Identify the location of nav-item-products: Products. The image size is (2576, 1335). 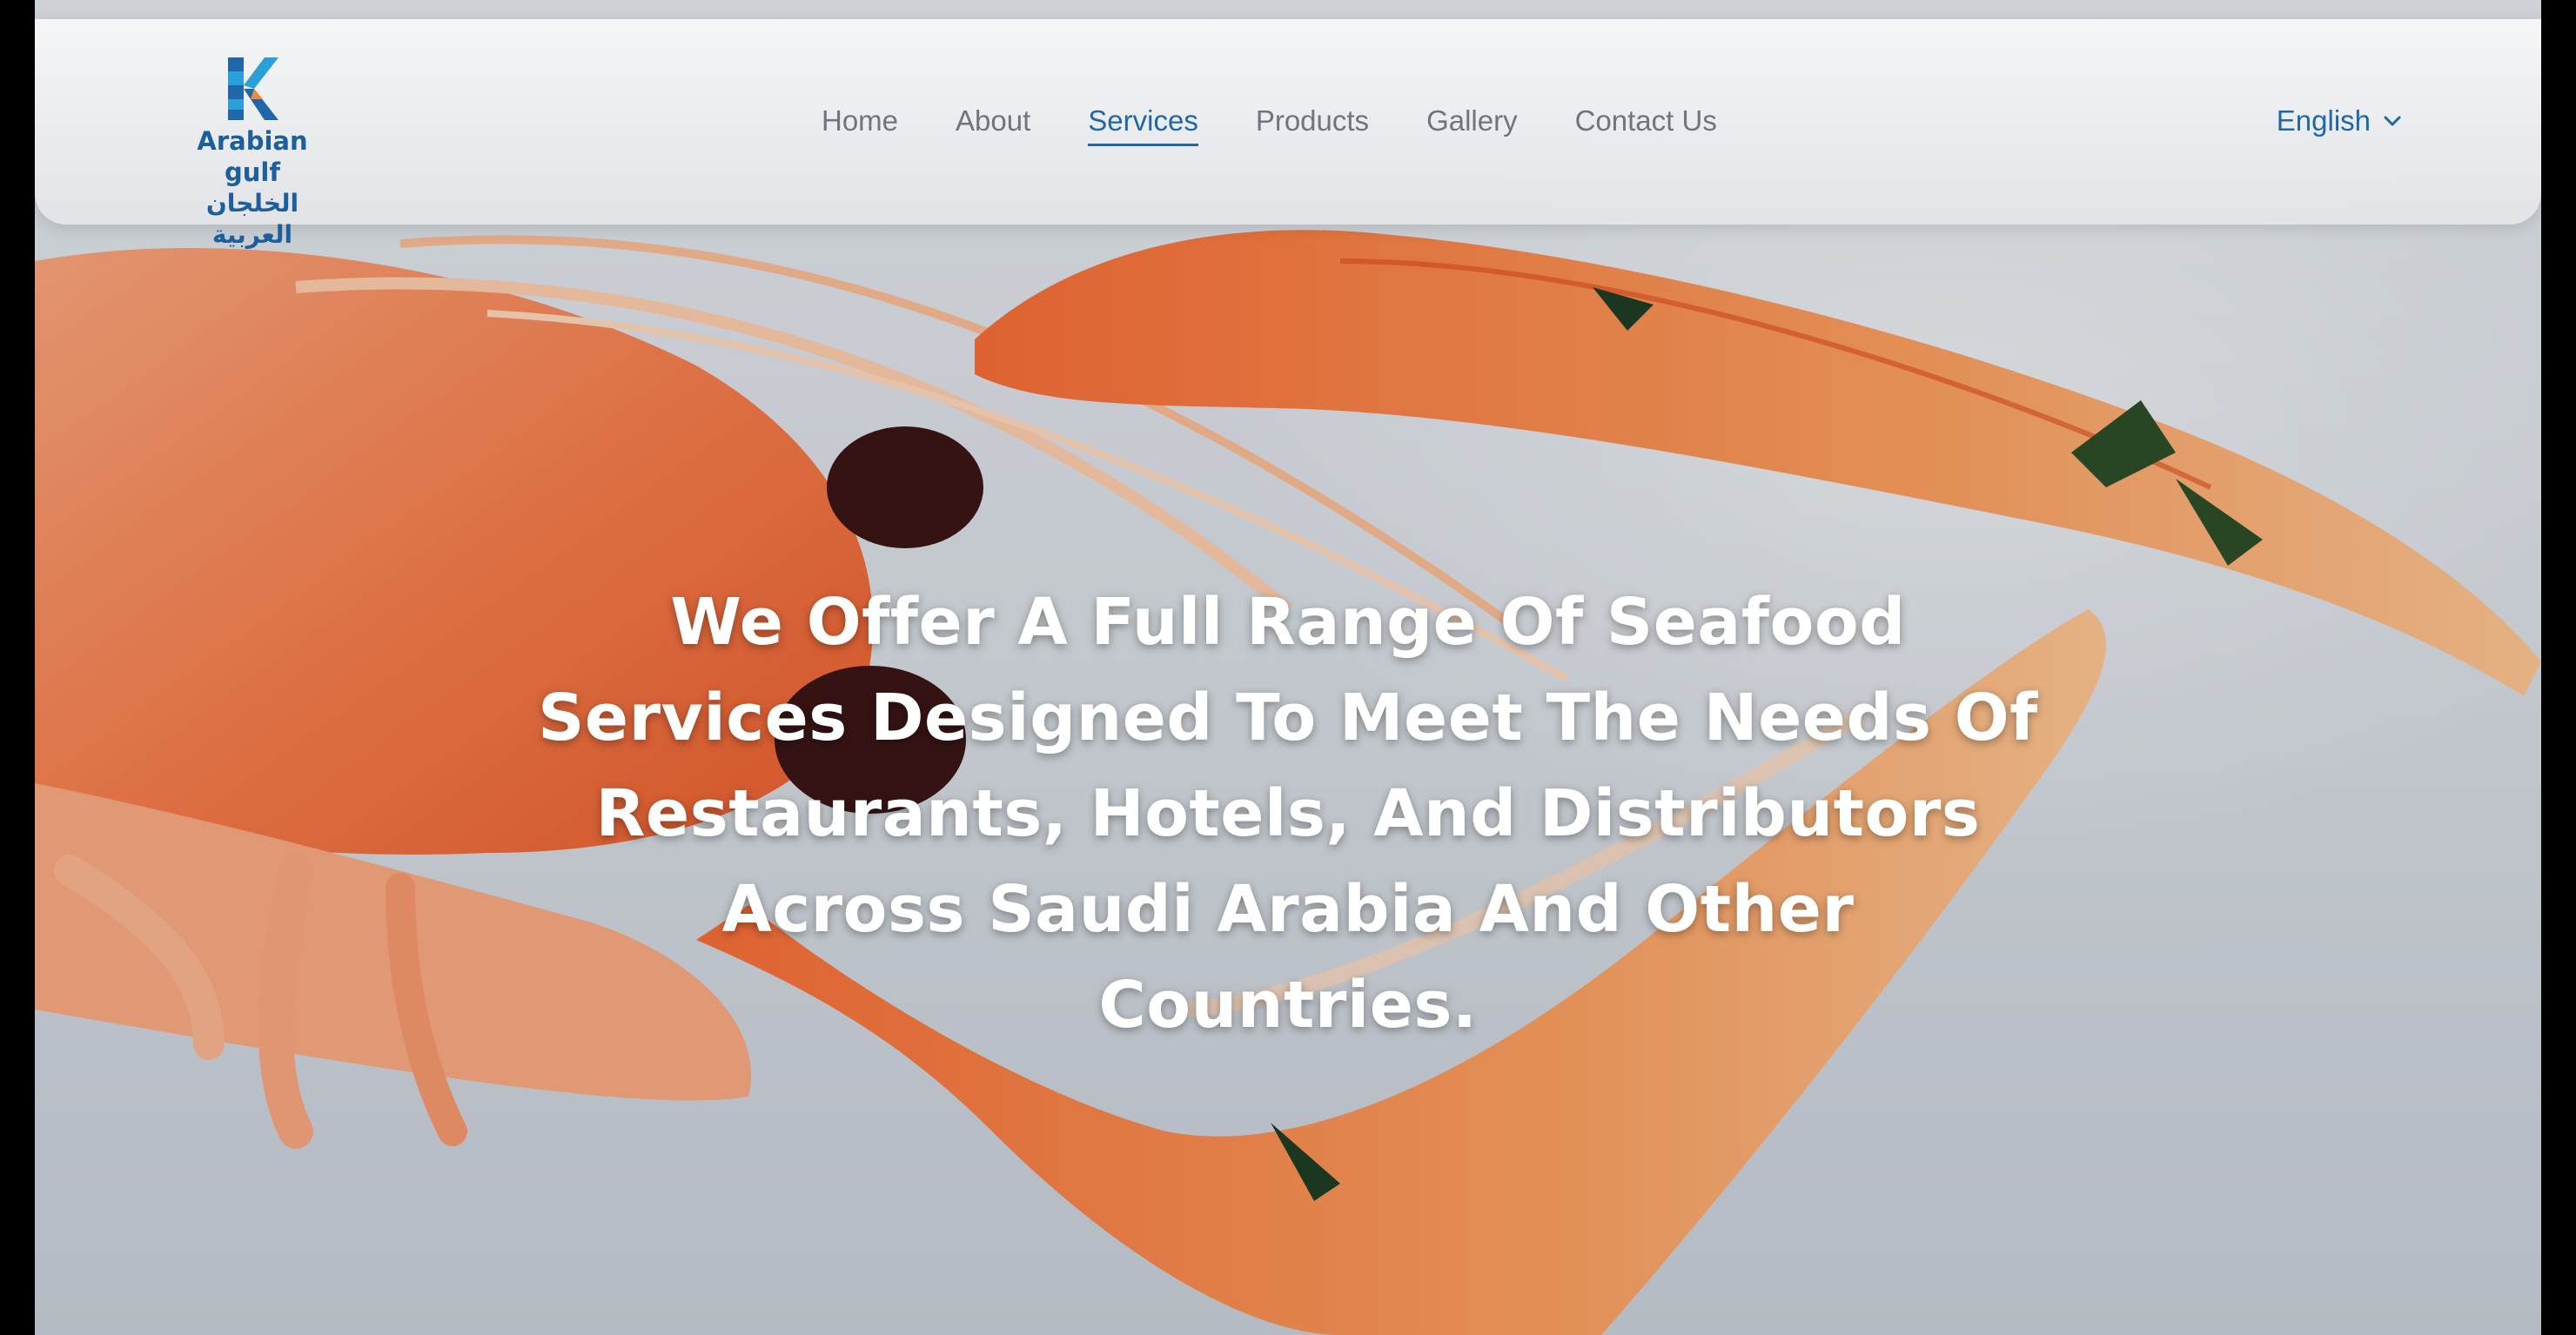
(1312, 121).